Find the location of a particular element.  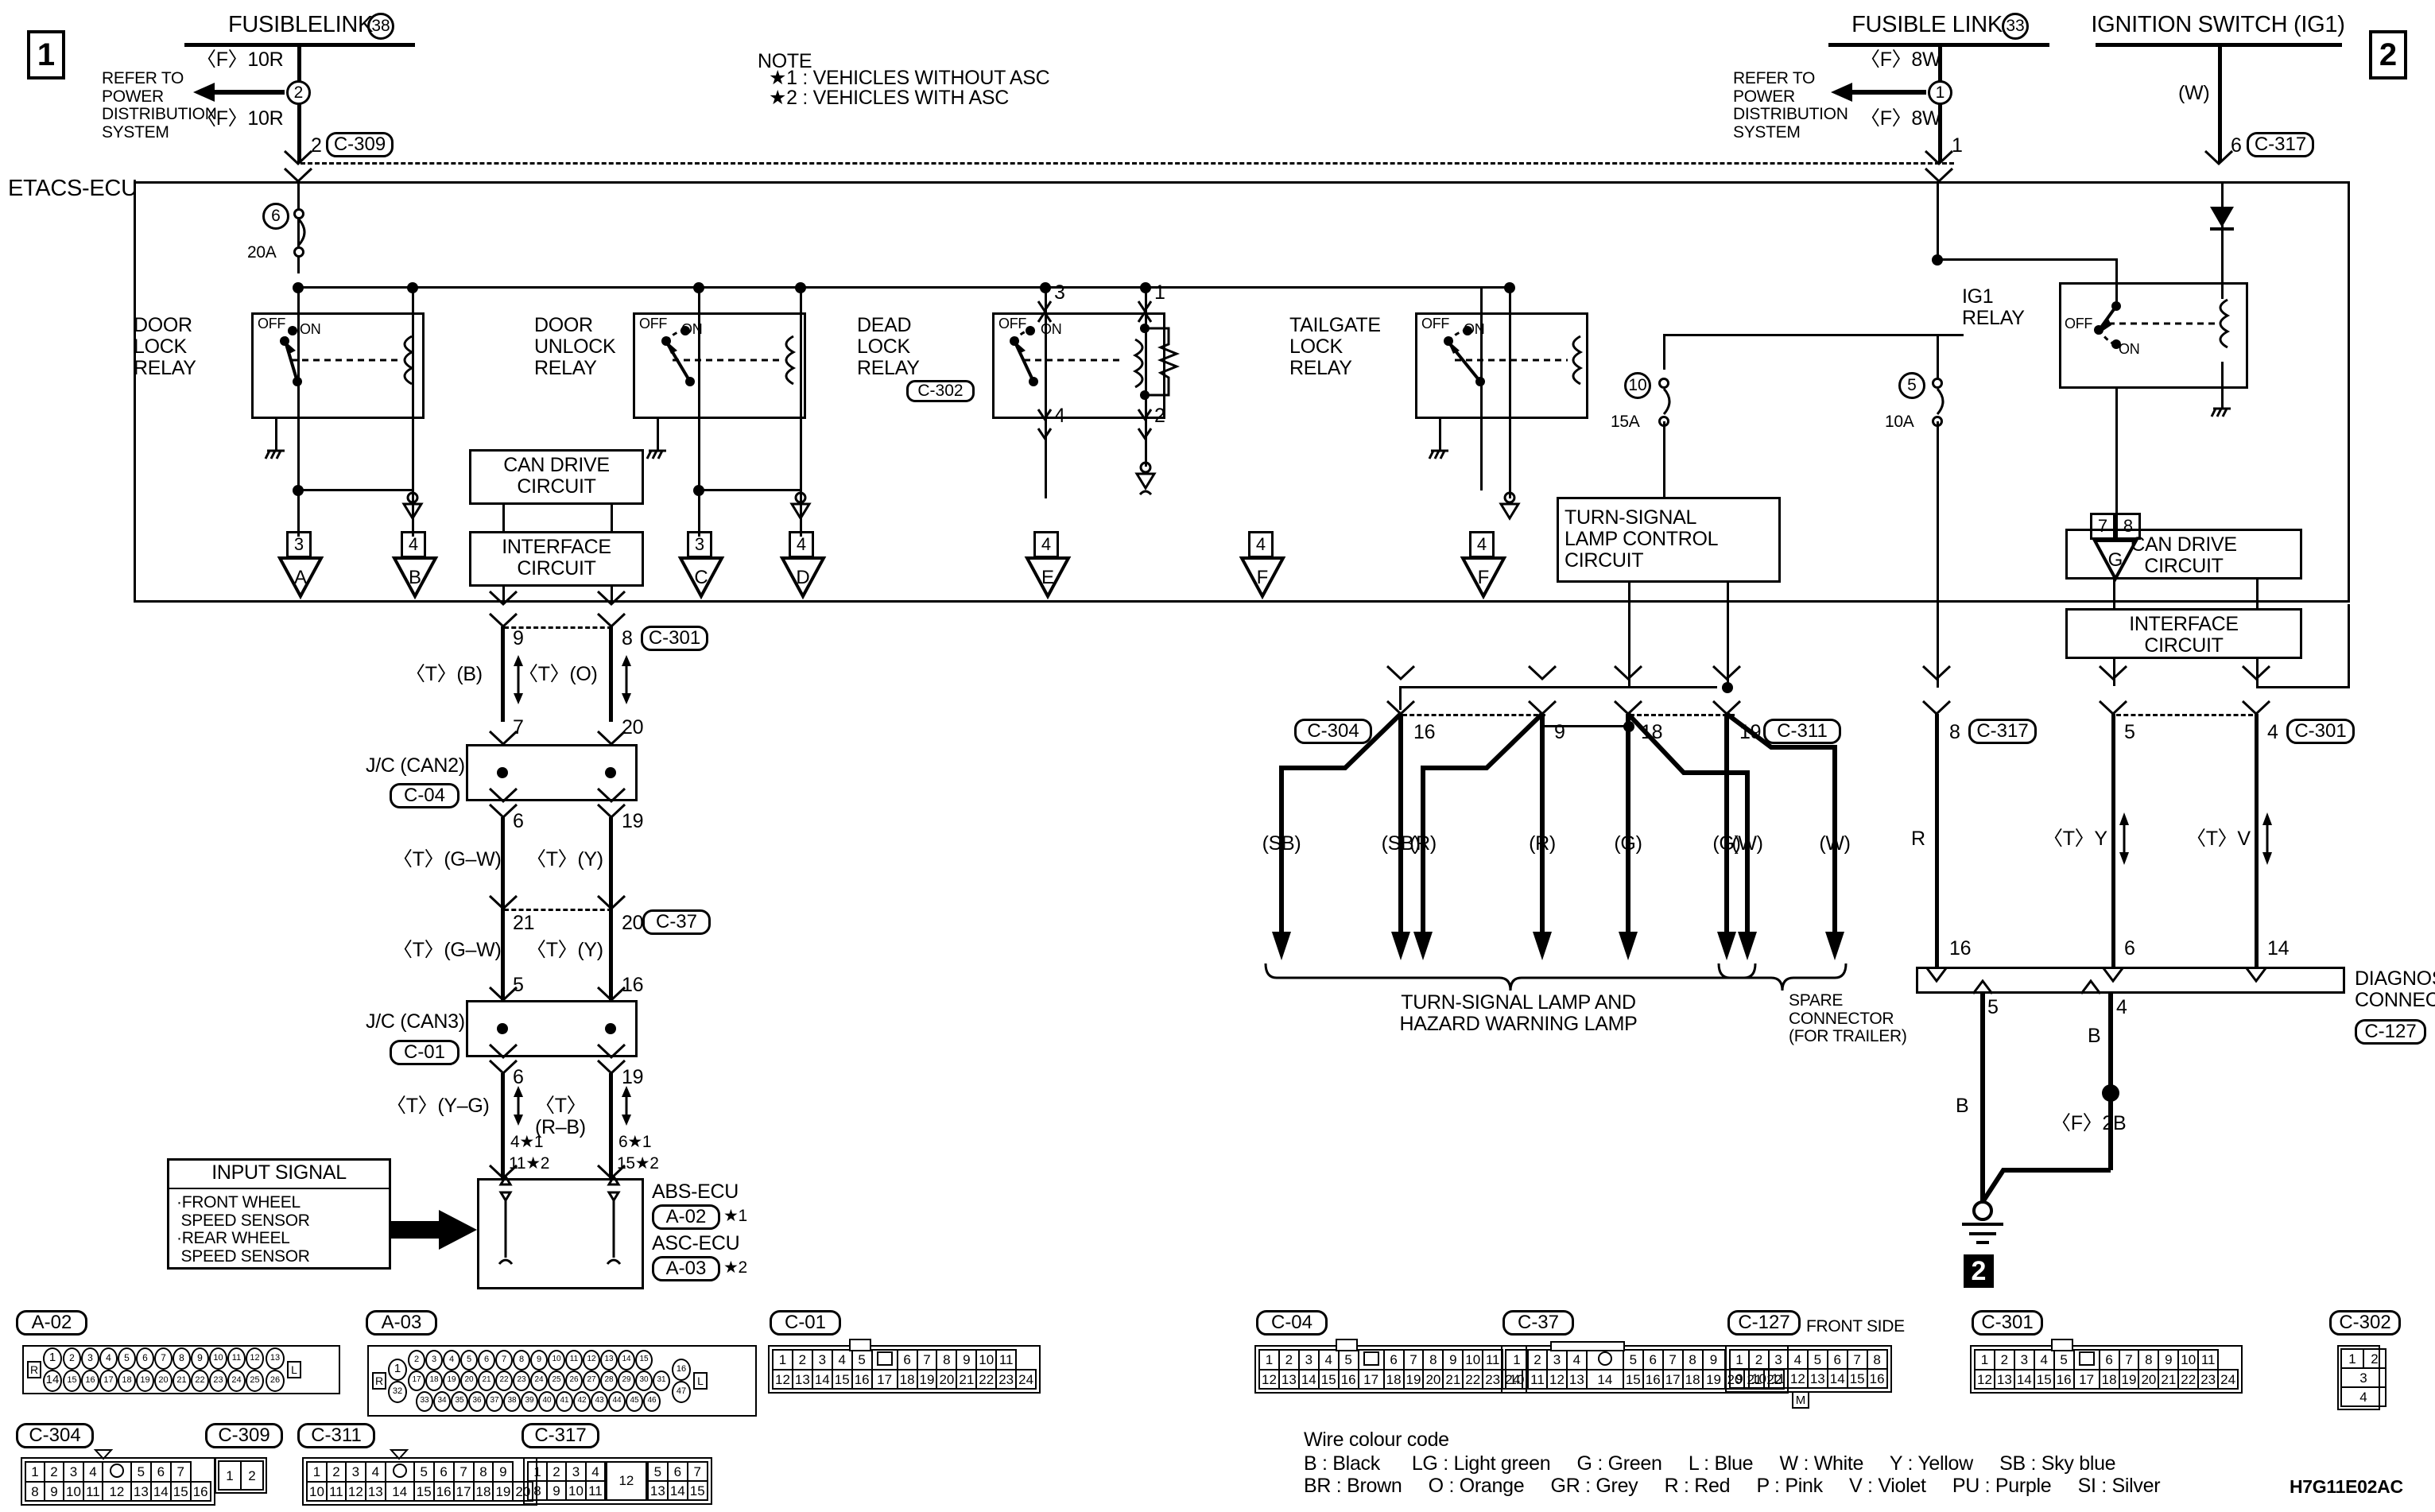

connector-table-label-c309: C-309 is located at coordinates (244, 1435).